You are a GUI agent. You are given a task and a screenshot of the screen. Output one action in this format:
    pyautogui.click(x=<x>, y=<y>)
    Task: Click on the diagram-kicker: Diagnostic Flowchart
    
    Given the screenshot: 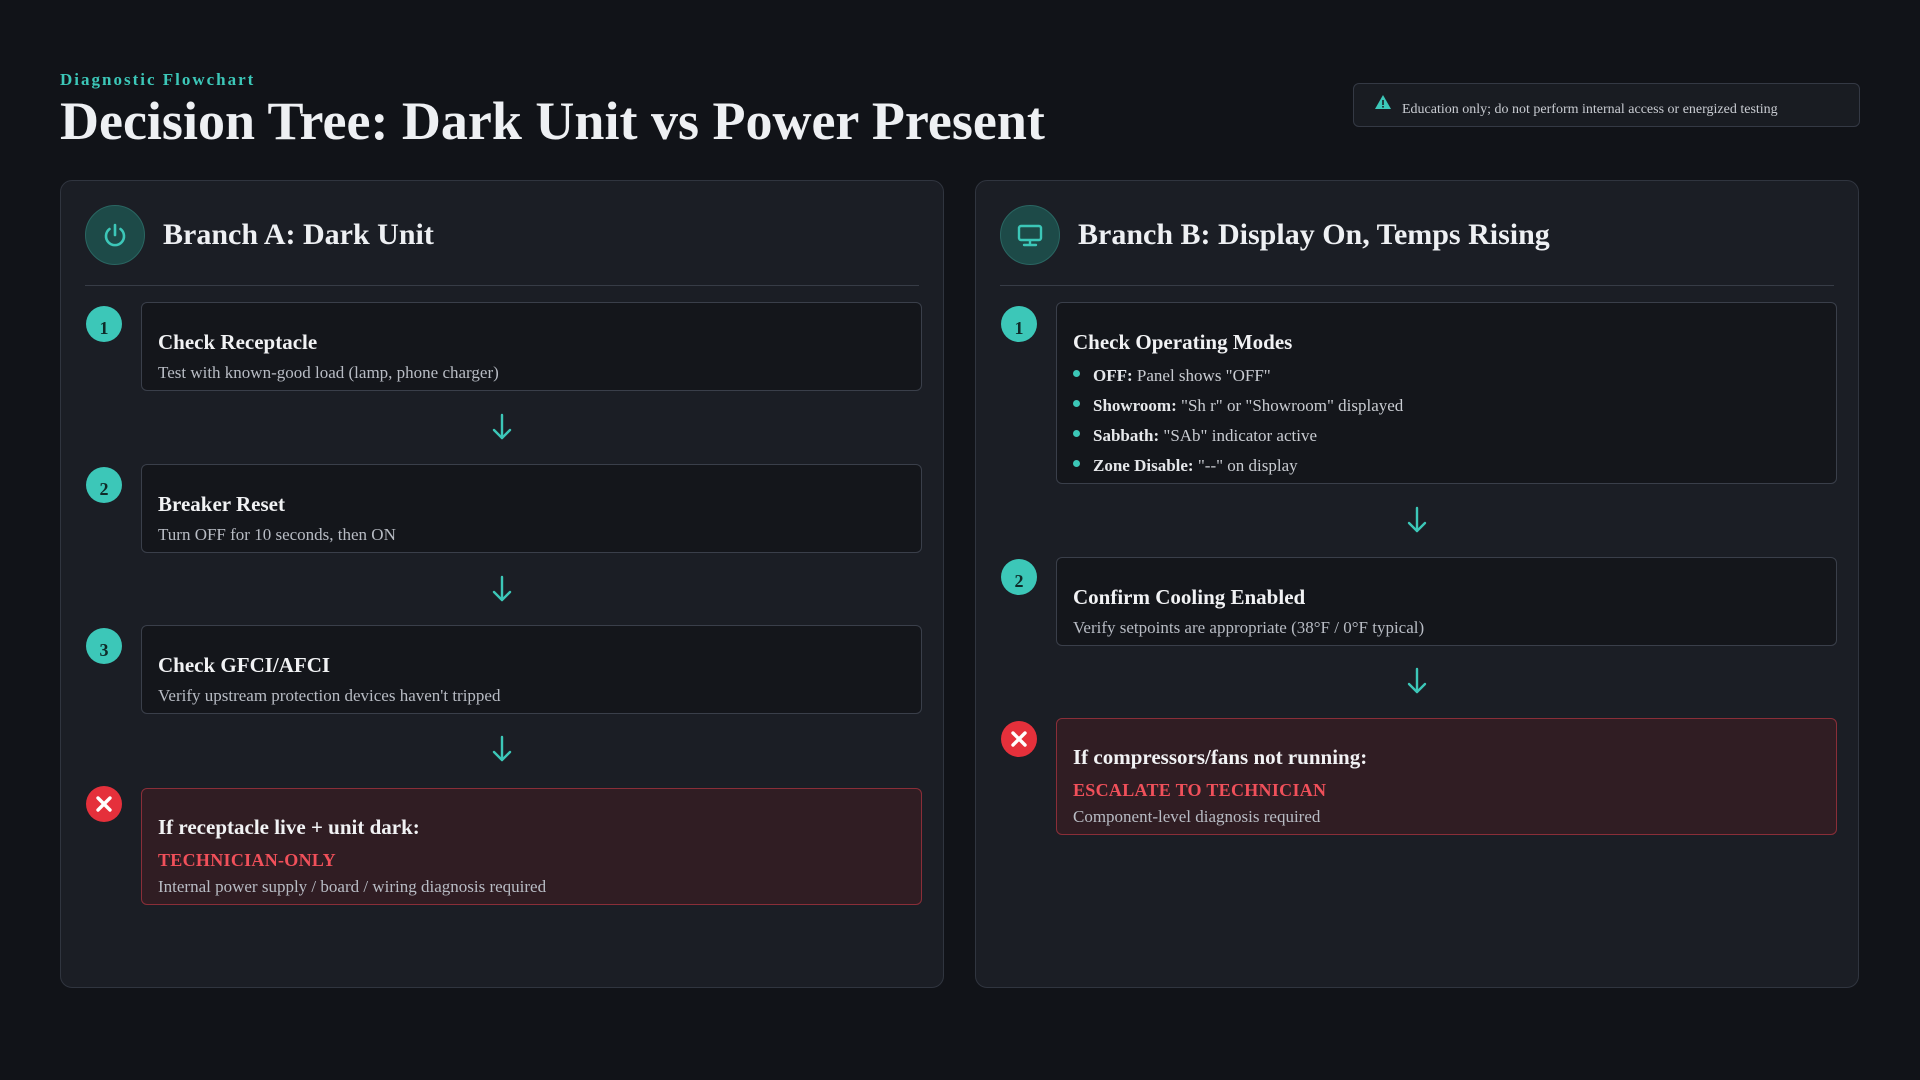 What is the action you would take?
    pyautogui.click(x=158, y=79)
    